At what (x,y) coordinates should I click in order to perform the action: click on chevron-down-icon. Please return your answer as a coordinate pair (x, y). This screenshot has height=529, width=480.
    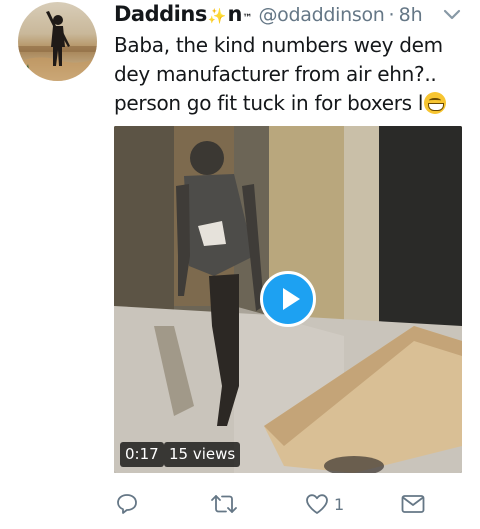
    Looking at the image, I should click on (452, 15).